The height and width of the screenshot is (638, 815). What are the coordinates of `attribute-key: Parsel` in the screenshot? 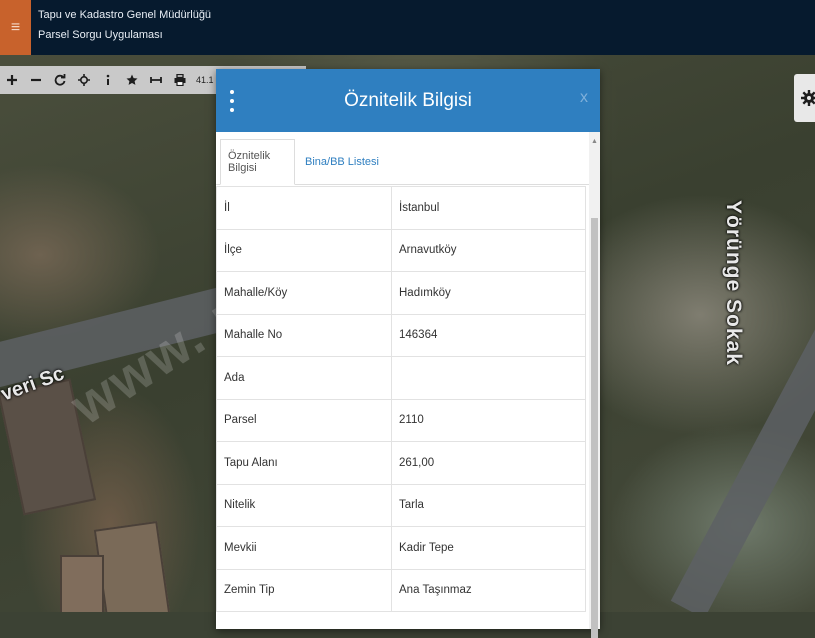 It's located at (304, 420).